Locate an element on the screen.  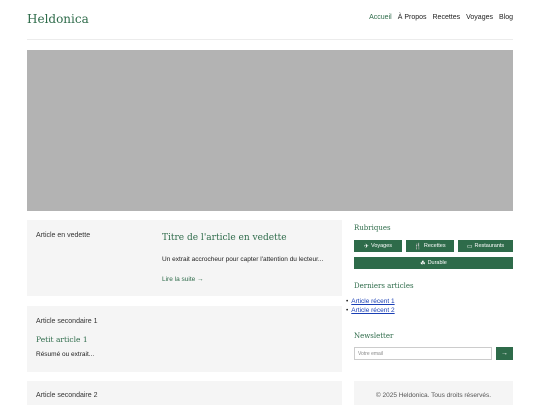
recent-list-item: • Article récent 2 is located at coordinates (370, 310).